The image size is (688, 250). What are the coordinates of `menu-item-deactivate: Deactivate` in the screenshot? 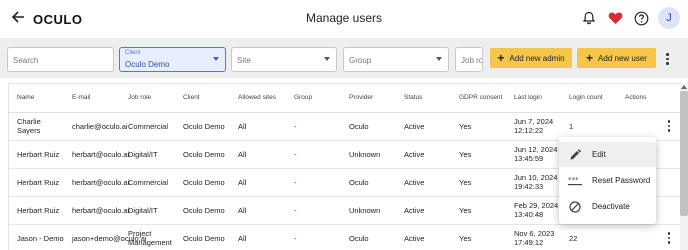 It's located at (607, 206).